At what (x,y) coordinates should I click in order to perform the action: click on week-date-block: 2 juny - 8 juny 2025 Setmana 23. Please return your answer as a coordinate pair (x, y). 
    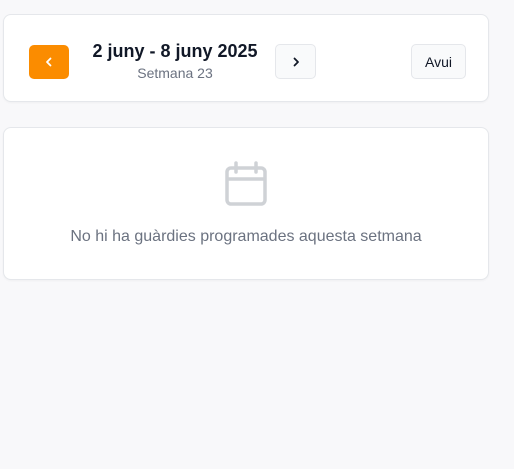
    Looking at the image, I should click on (175, 61).